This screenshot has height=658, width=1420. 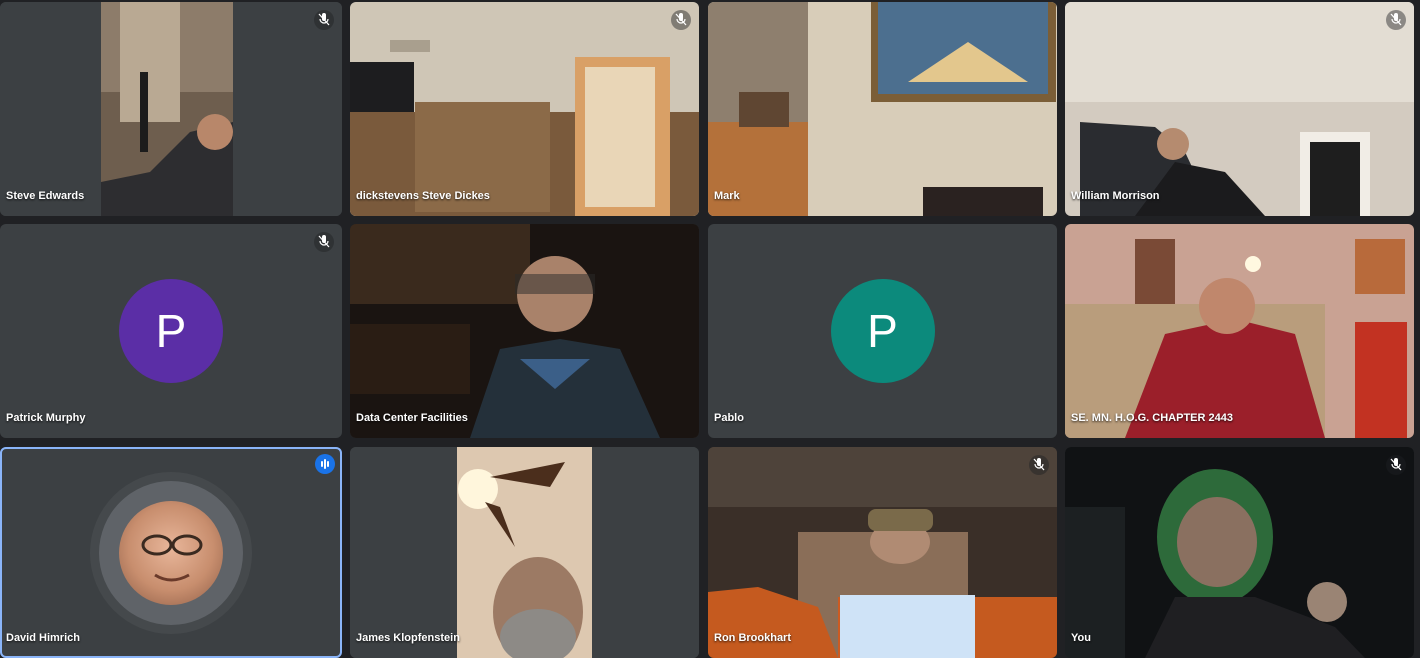 What do you see at coordinates (45, 196) in the screenshot?
I see `participant-name: Steve Edwards` at bounding box center [45, 196].